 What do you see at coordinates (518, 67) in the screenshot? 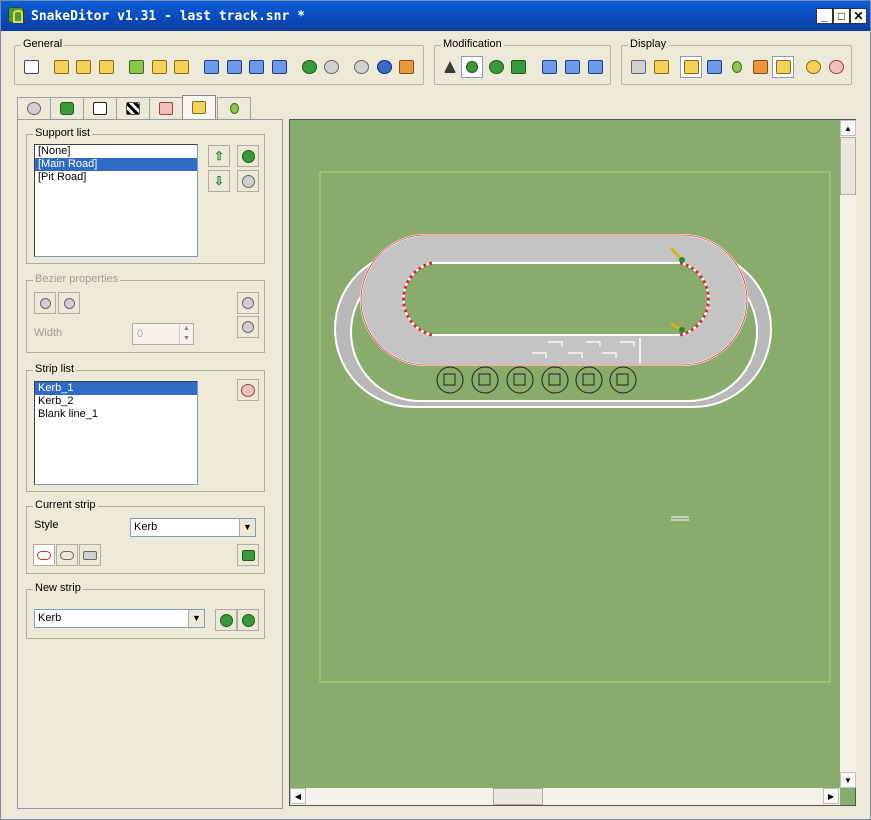
I see `scale-icon` at bounding box center [518, 67].